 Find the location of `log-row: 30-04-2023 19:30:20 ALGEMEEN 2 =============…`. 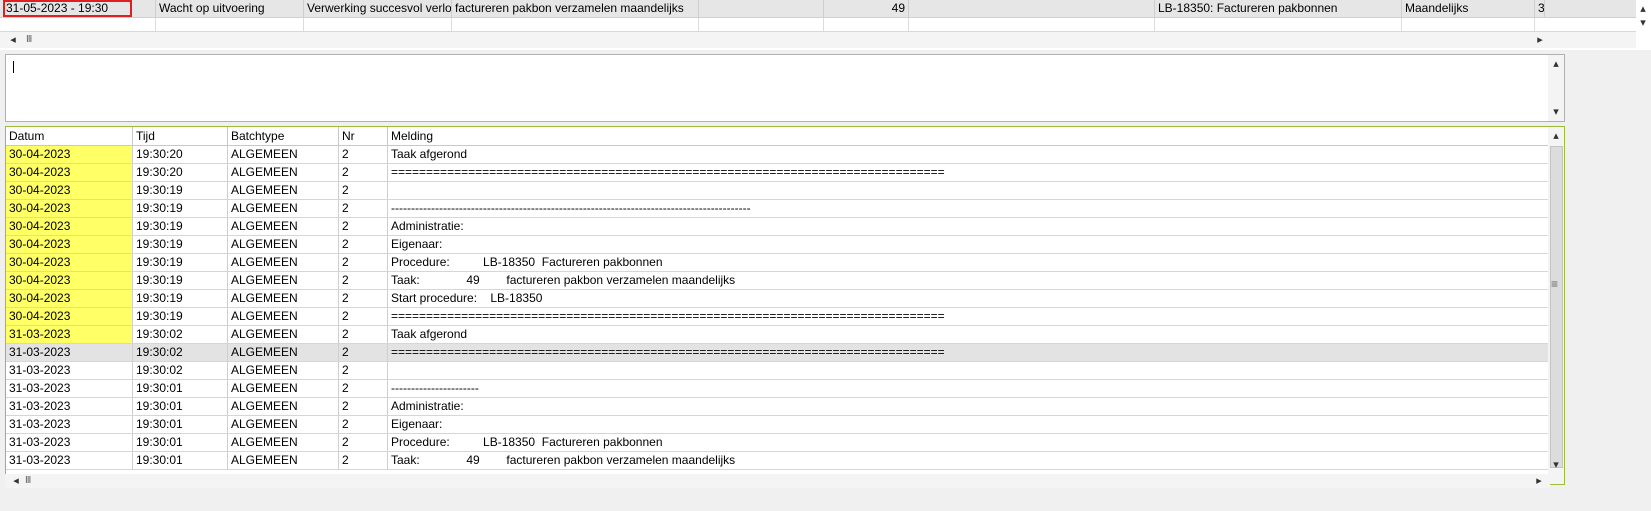

log-row: 30-04-2023 19:30:20 ALGEMEEN 2 =============… is located at coordinates (777, 173).